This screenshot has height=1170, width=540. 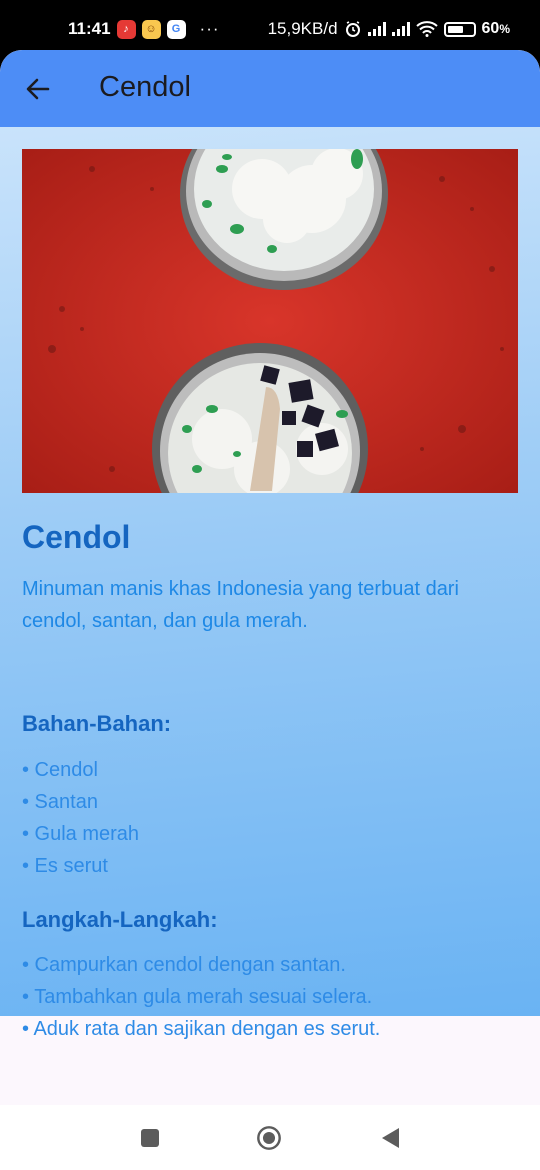 I want to click on status-right: 15,9KB/d 60%, so click(x=389, y=29).